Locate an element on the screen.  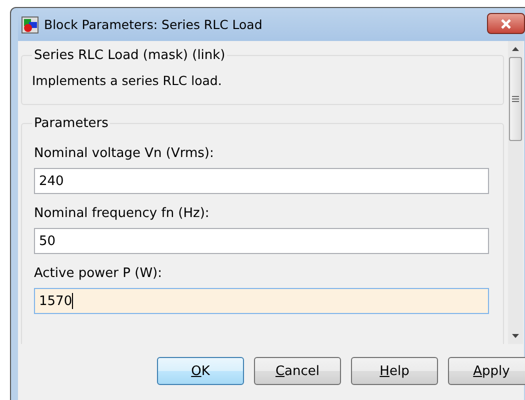
window-title: Block Parameters: Series RLC Load is located at coordinates (153, 24).